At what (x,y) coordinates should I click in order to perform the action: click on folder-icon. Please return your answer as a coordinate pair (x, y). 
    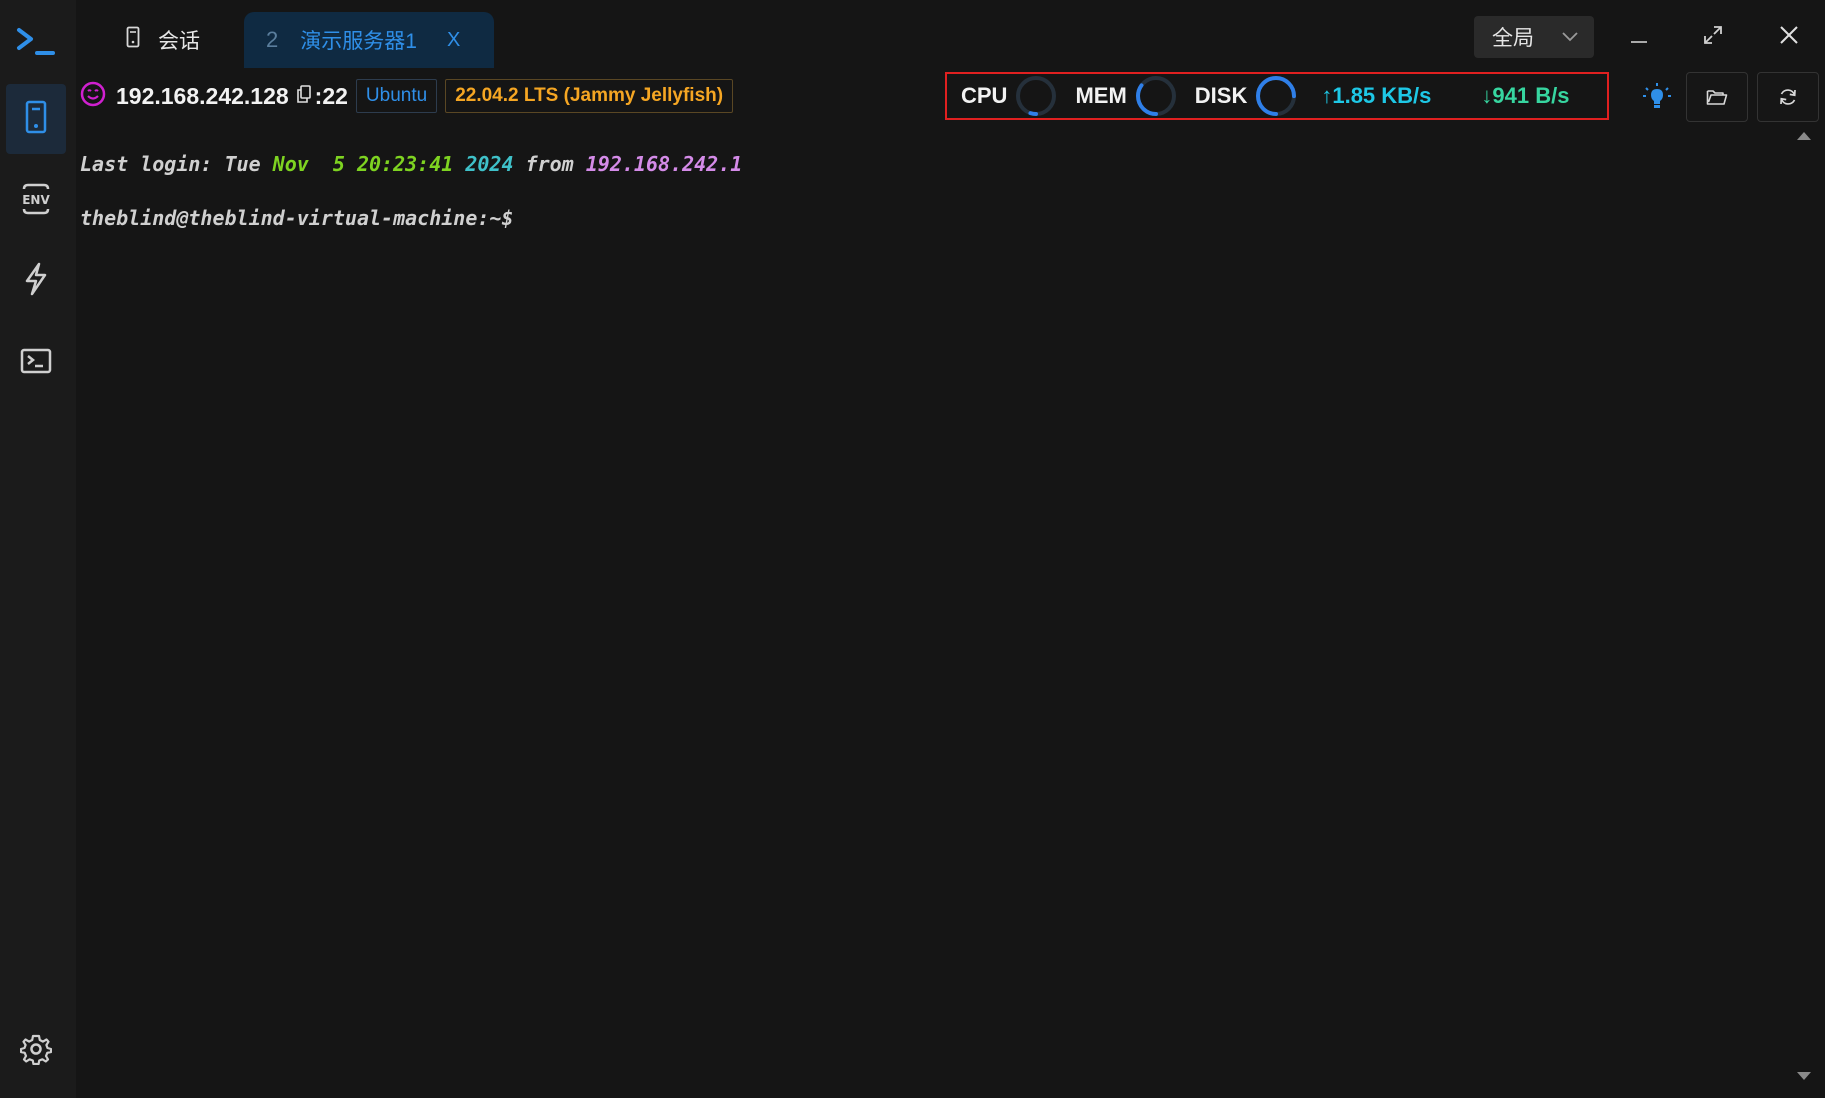
    Looking at the image, I should click on (1717, 97).